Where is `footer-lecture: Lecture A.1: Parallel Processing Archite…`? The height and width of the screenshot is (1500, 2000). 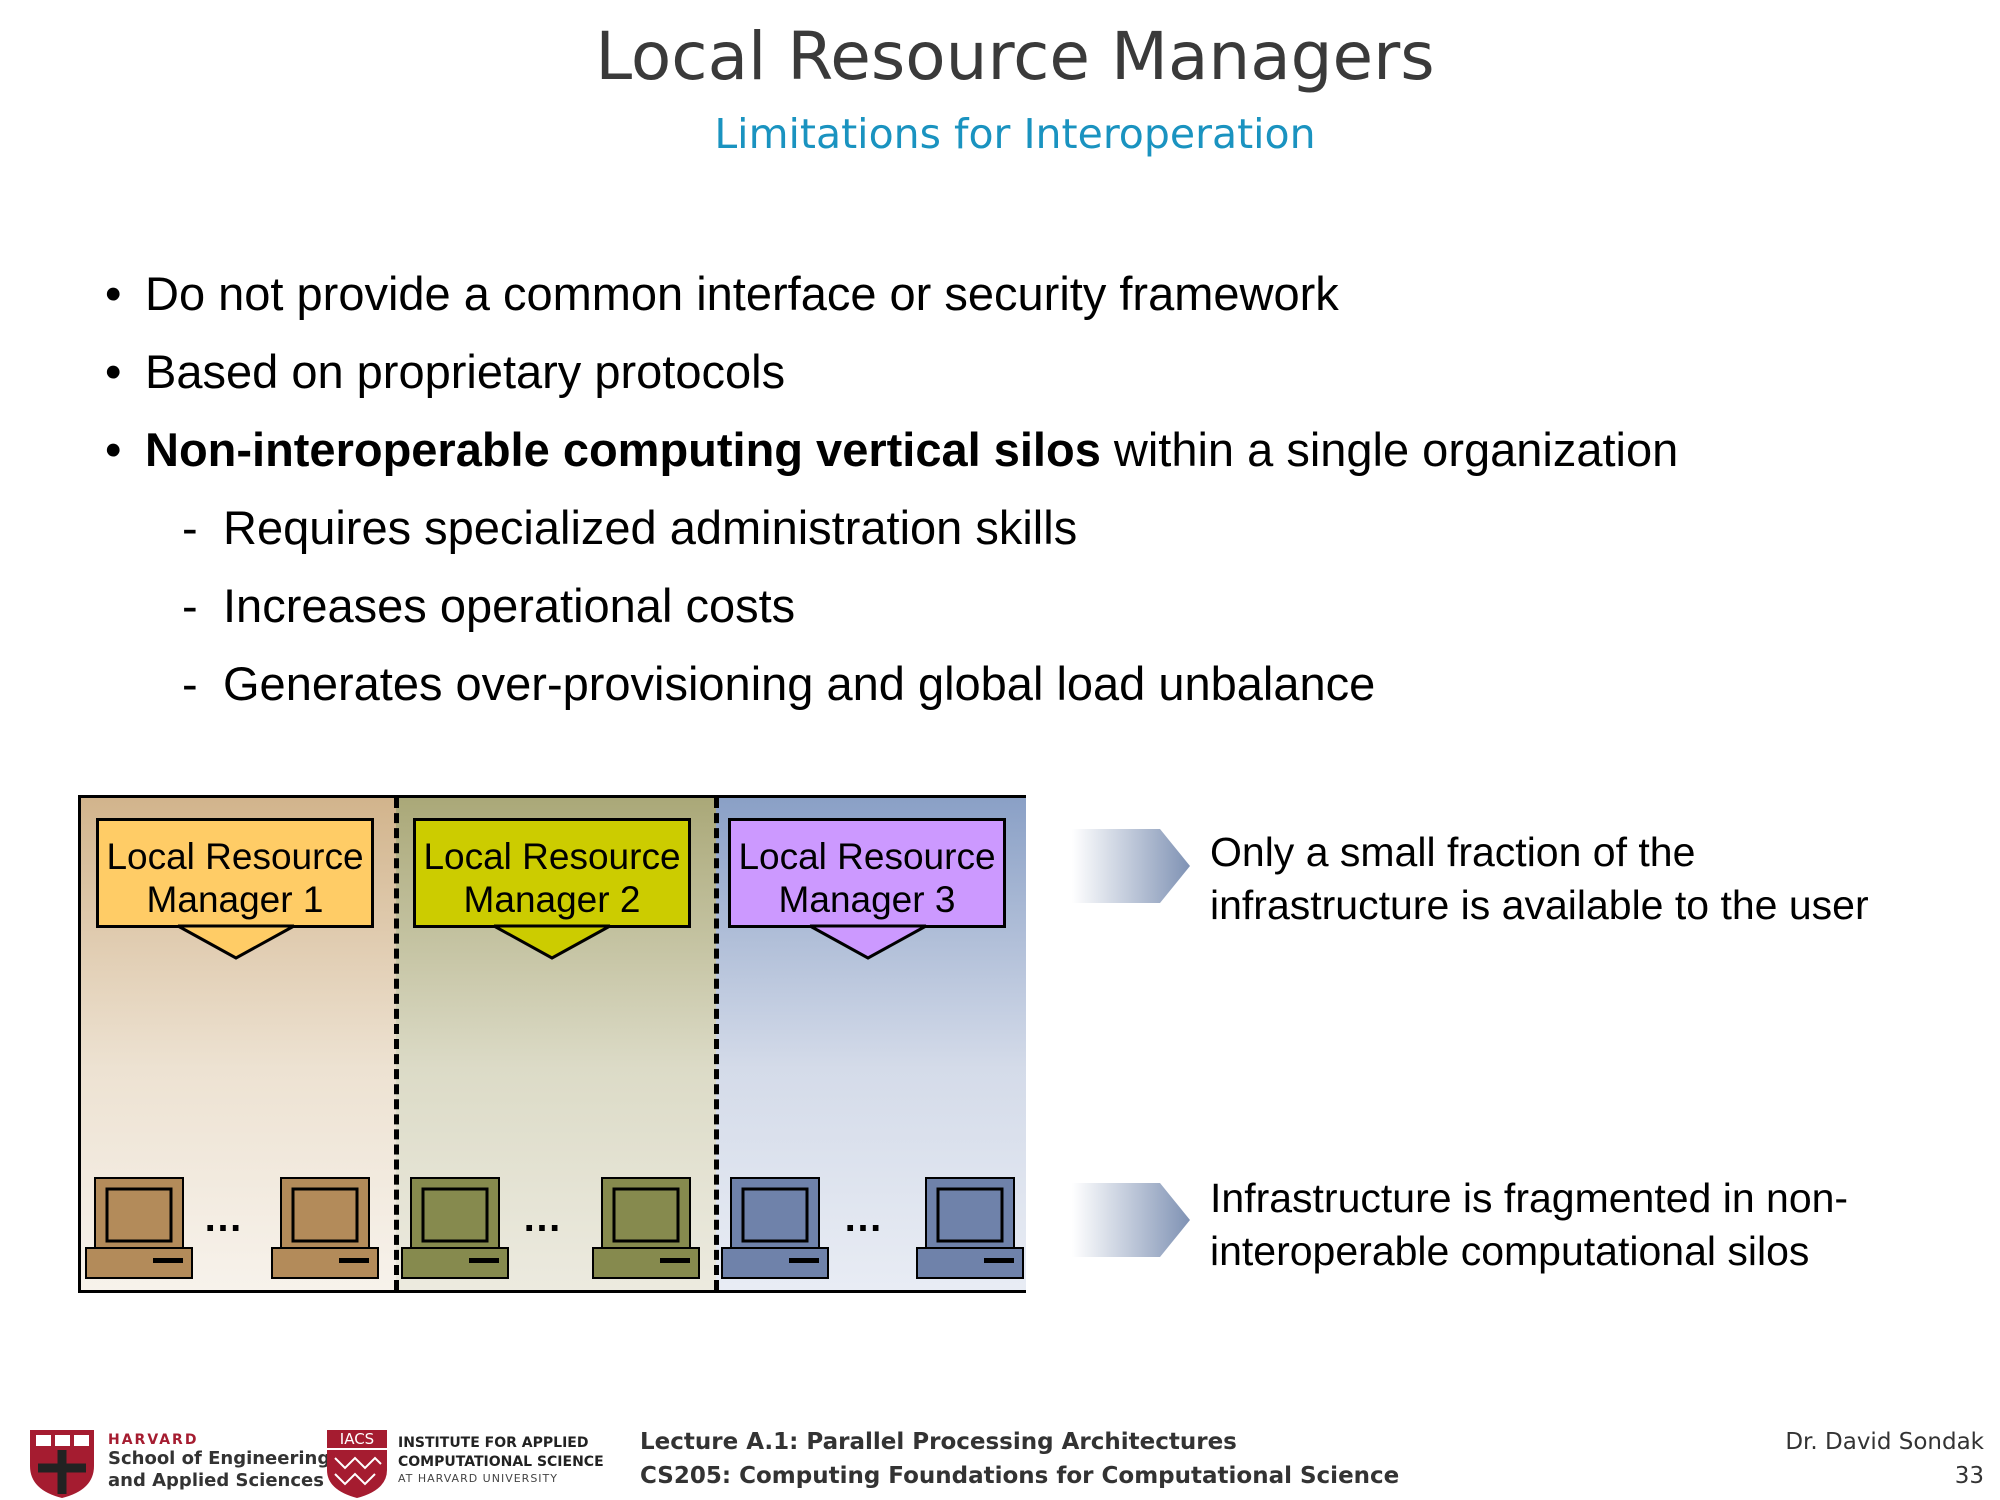
footer-lecture: Lecture A.1: Parallel Processing Archite… is located at coordinates (1019, 1459).